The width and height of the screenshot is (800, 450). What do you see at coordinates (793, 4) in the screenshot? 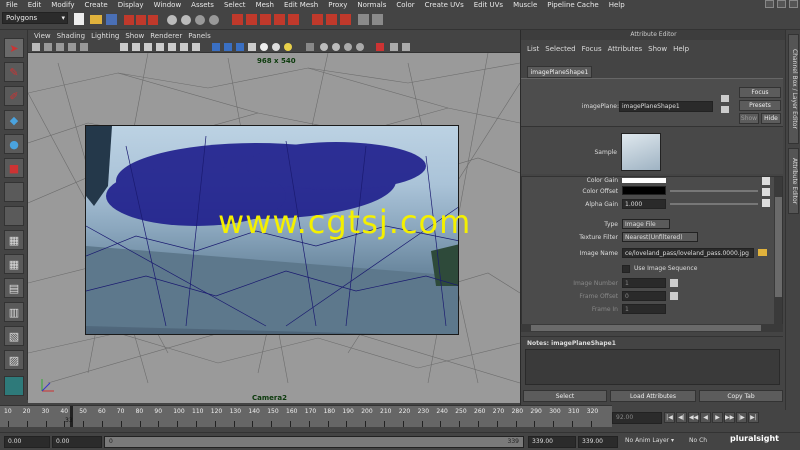
I see `close-icon` at bounding box center [793, 4].